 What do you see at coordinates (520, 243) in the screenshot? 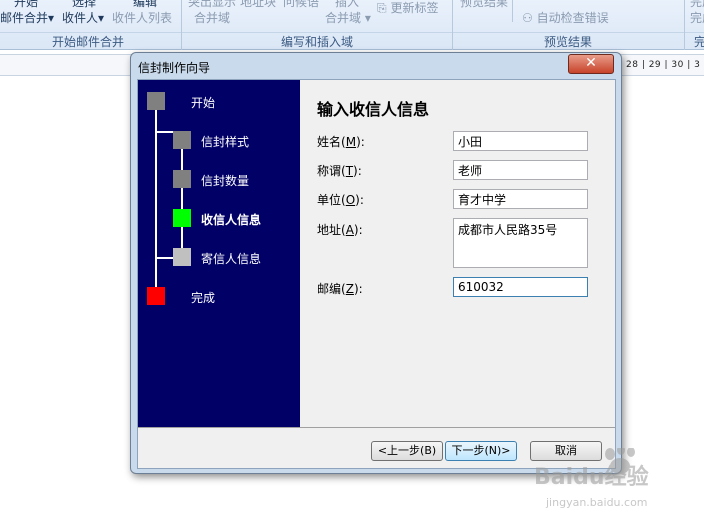
I see `address-textarea: 成都市人民路35号` at bounding box center [520, 243].